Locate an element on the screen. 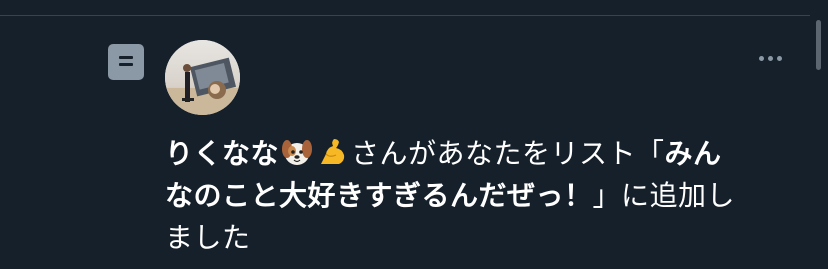 This screenshot has width=828, height=269. avatar is located at coordinates (202, 77).